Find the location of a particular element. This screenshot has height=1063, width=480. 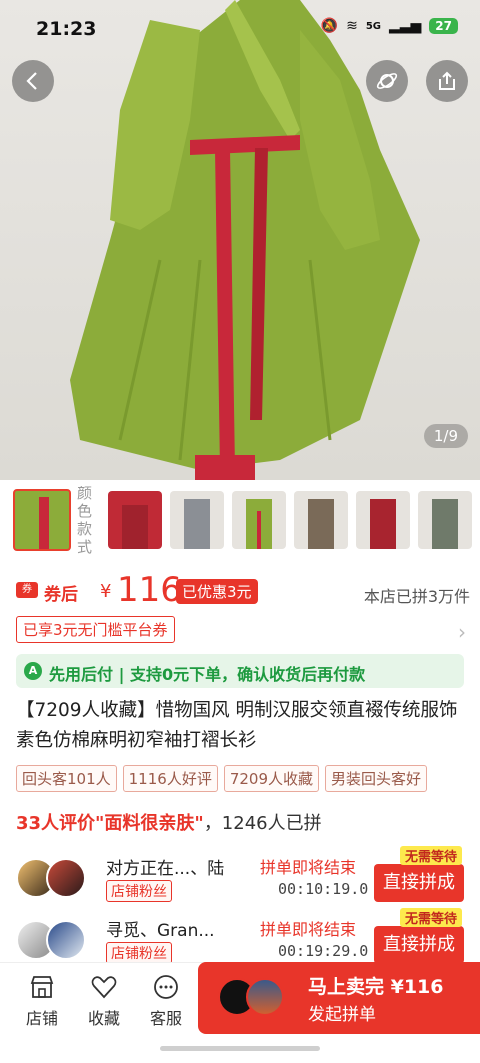

variant-label: 颜色 款式 is located at coordinates (88, 520).